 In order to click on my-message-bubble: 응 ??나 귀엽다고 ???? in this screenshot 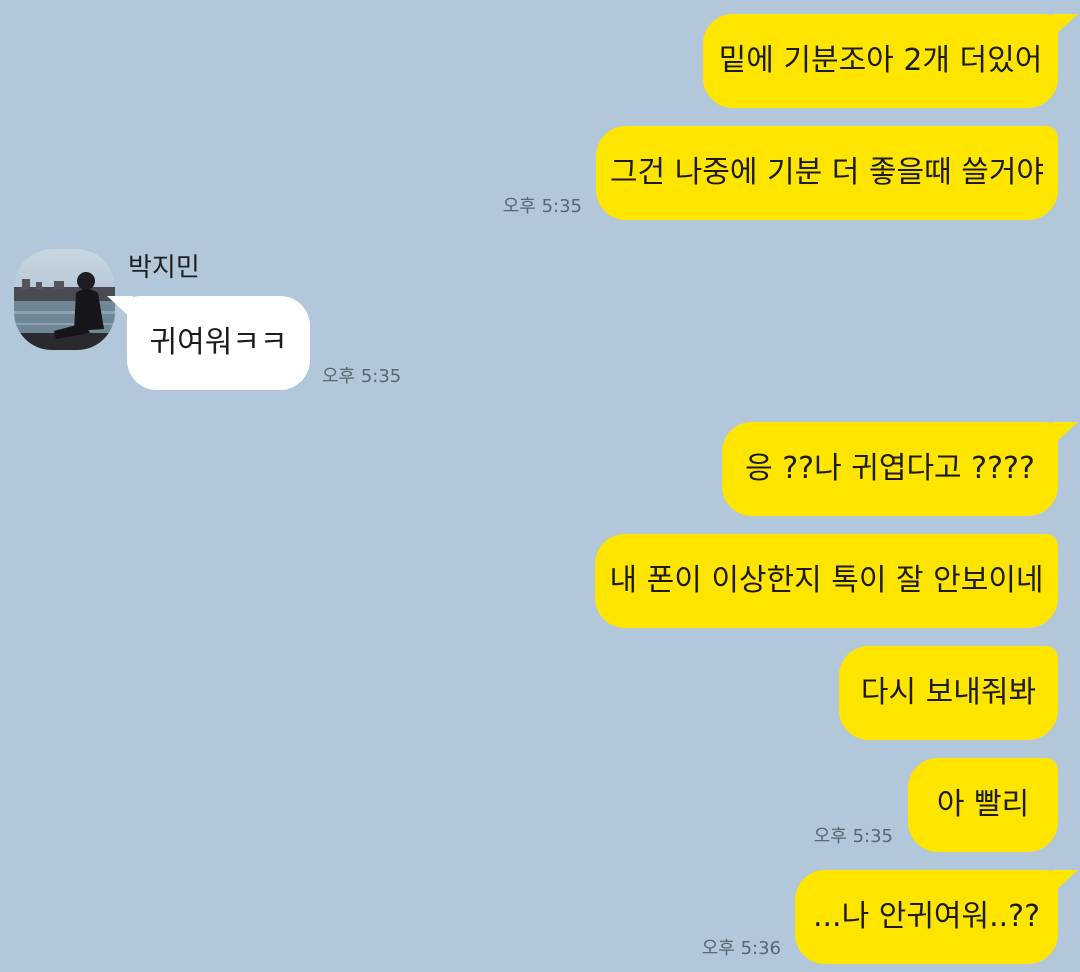, I will do `click(900, 469)`.